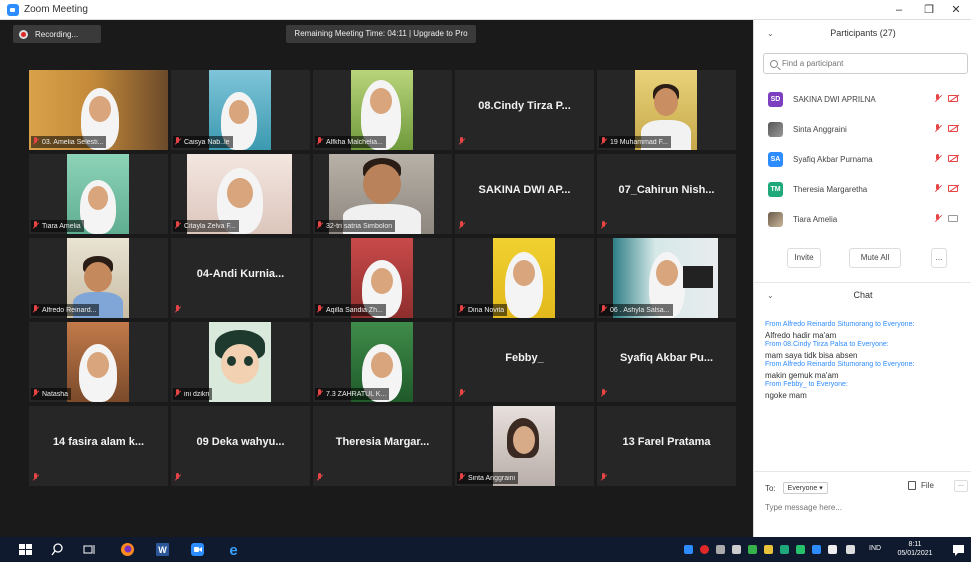  Describe the element at coordinates (862, 159) in the screenshot. I see `participant-row: SA Syafiq Akbar Purnama` at that location.